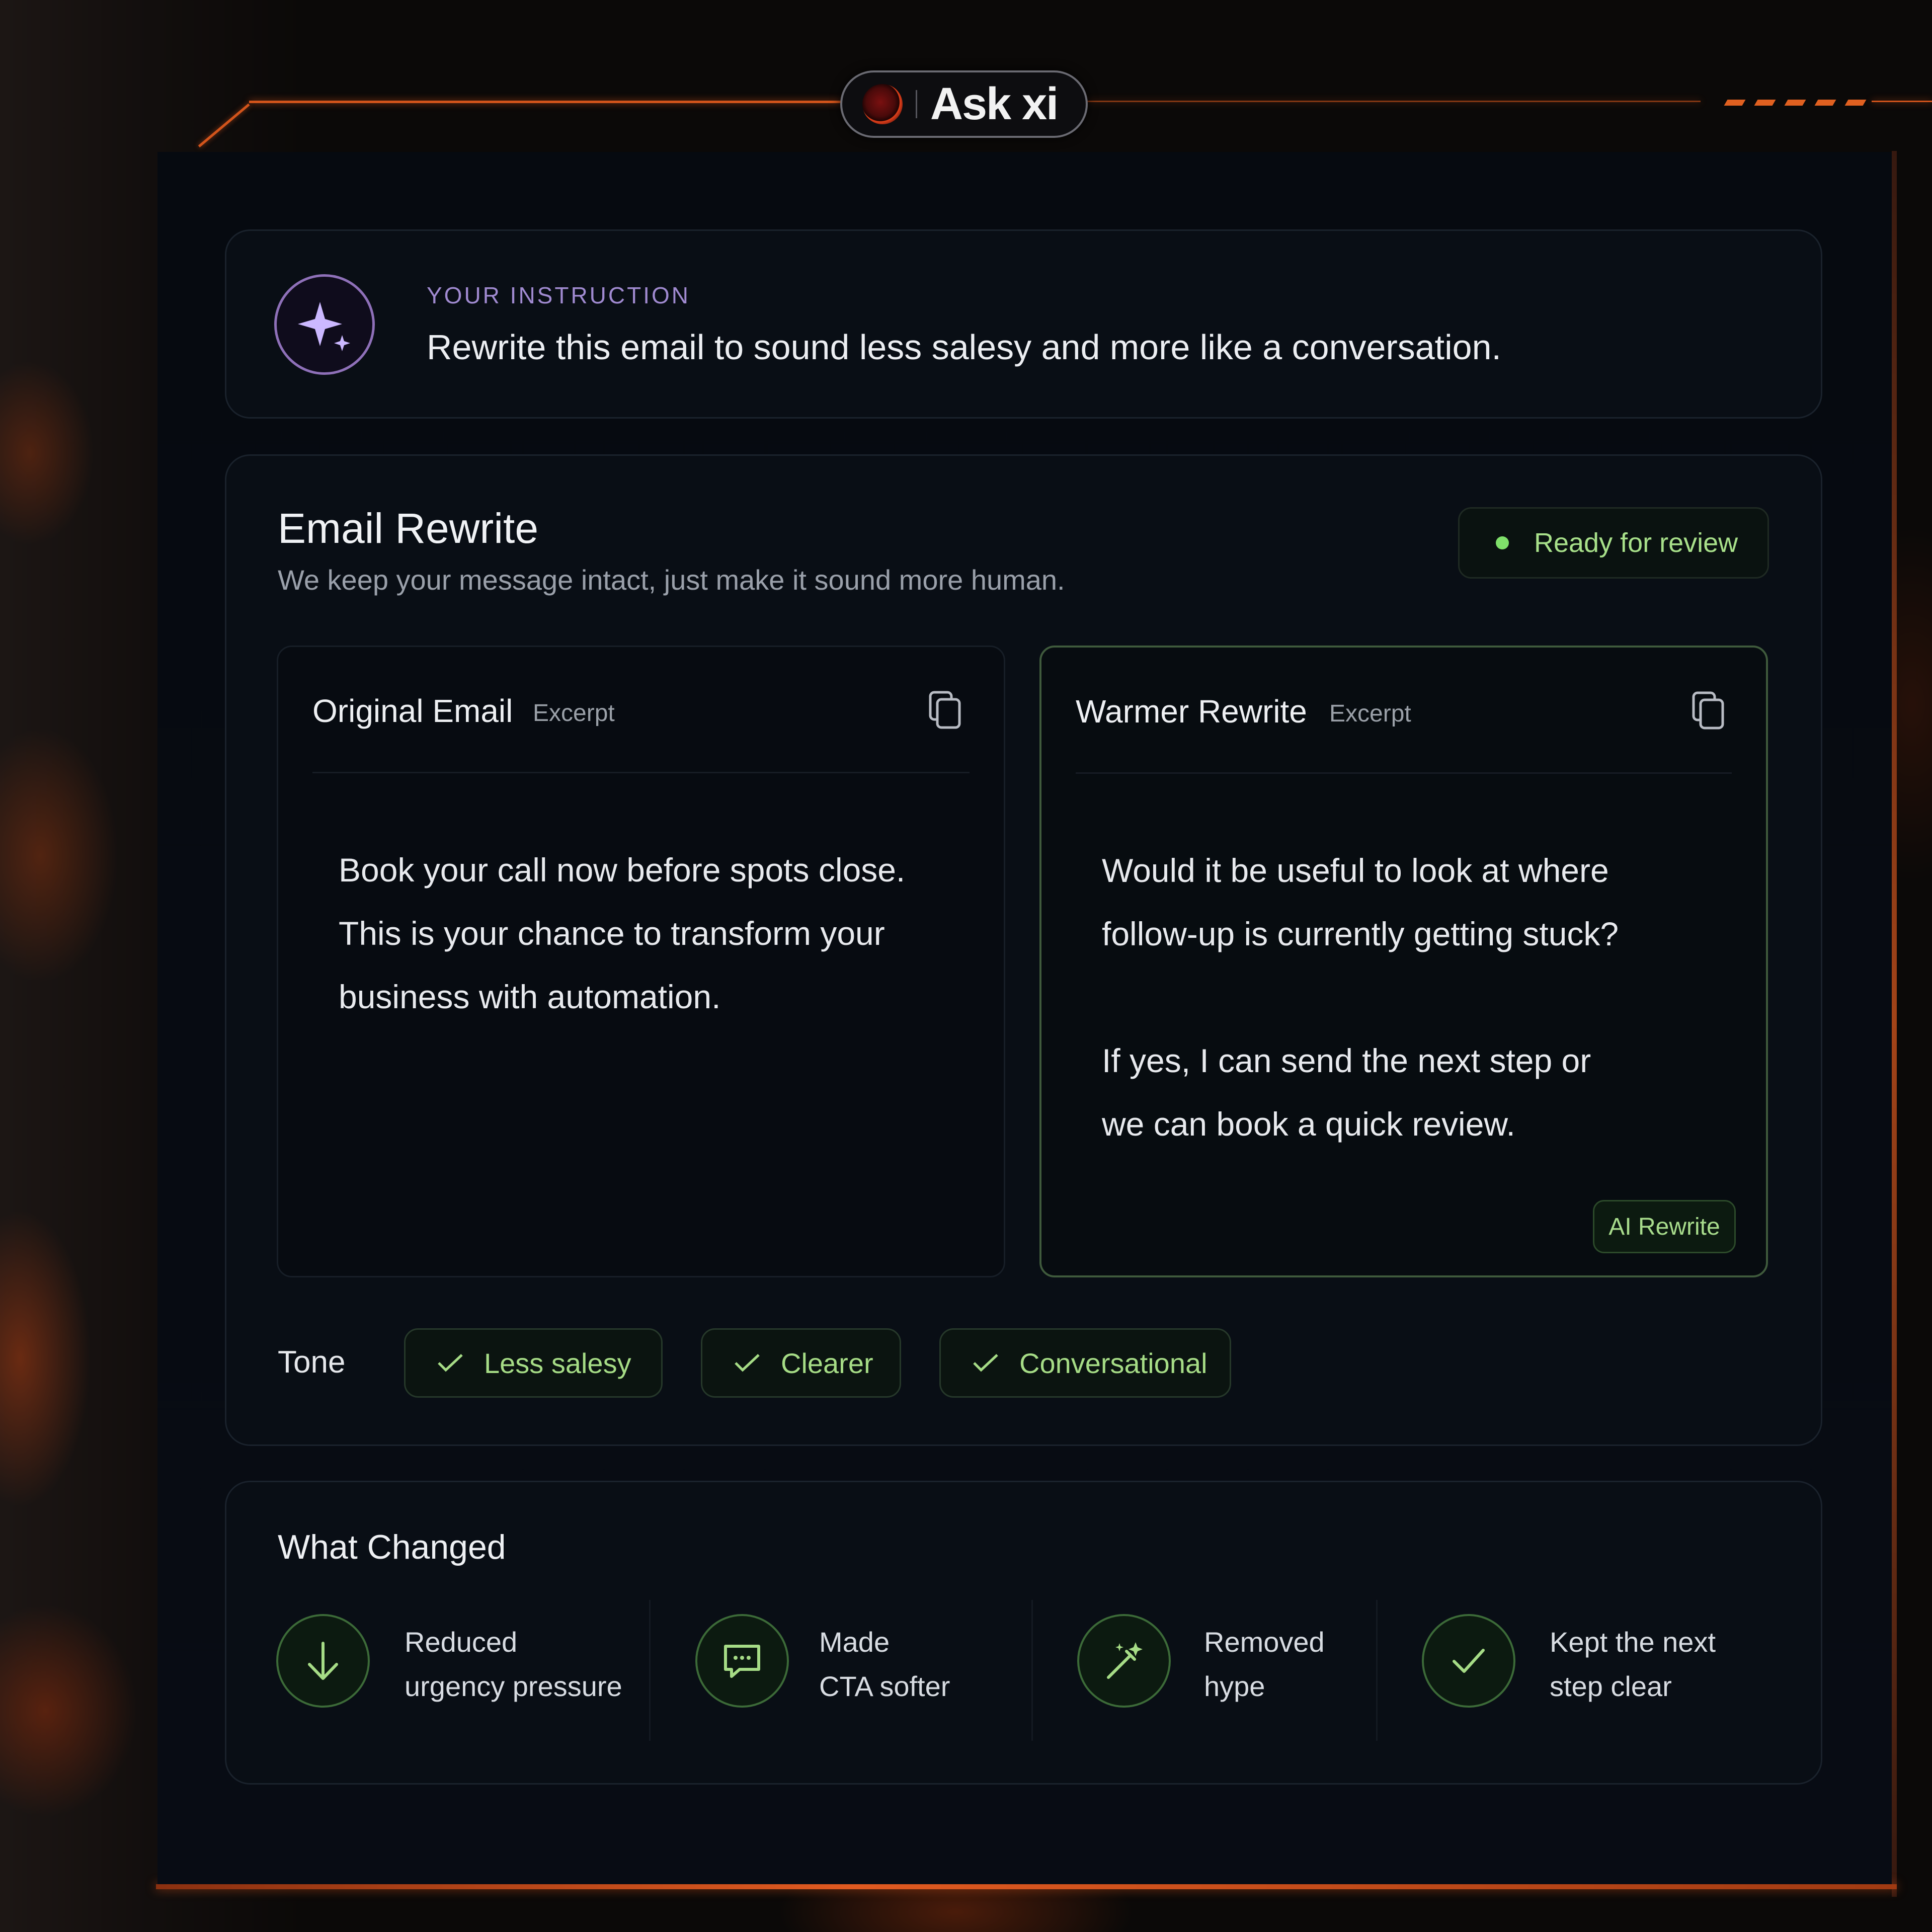 The height and width of the screenshot is (1932, 1932). Describe the element at coordinates (742, 1661) in the screenshot. I see `chat-icon` at that location.